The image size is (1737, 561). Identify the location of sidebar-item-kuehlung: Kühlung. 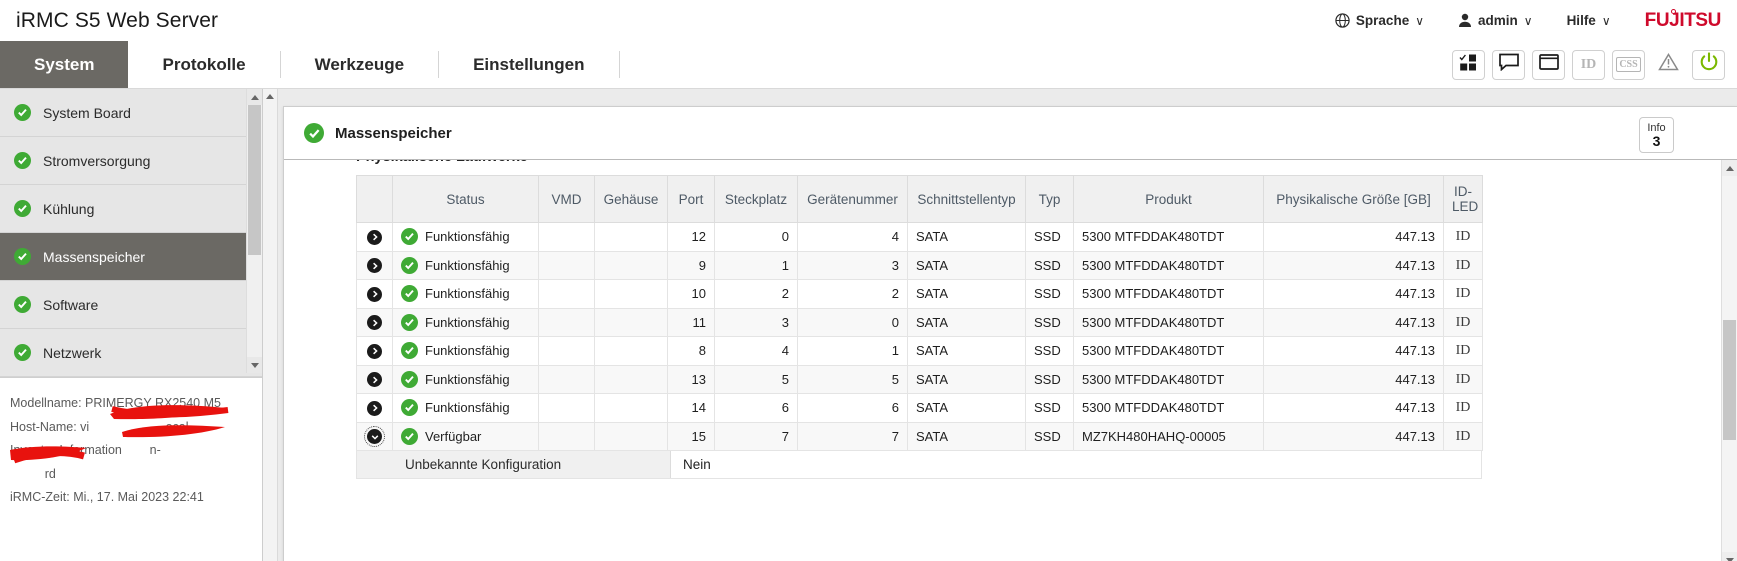
(131, 209).